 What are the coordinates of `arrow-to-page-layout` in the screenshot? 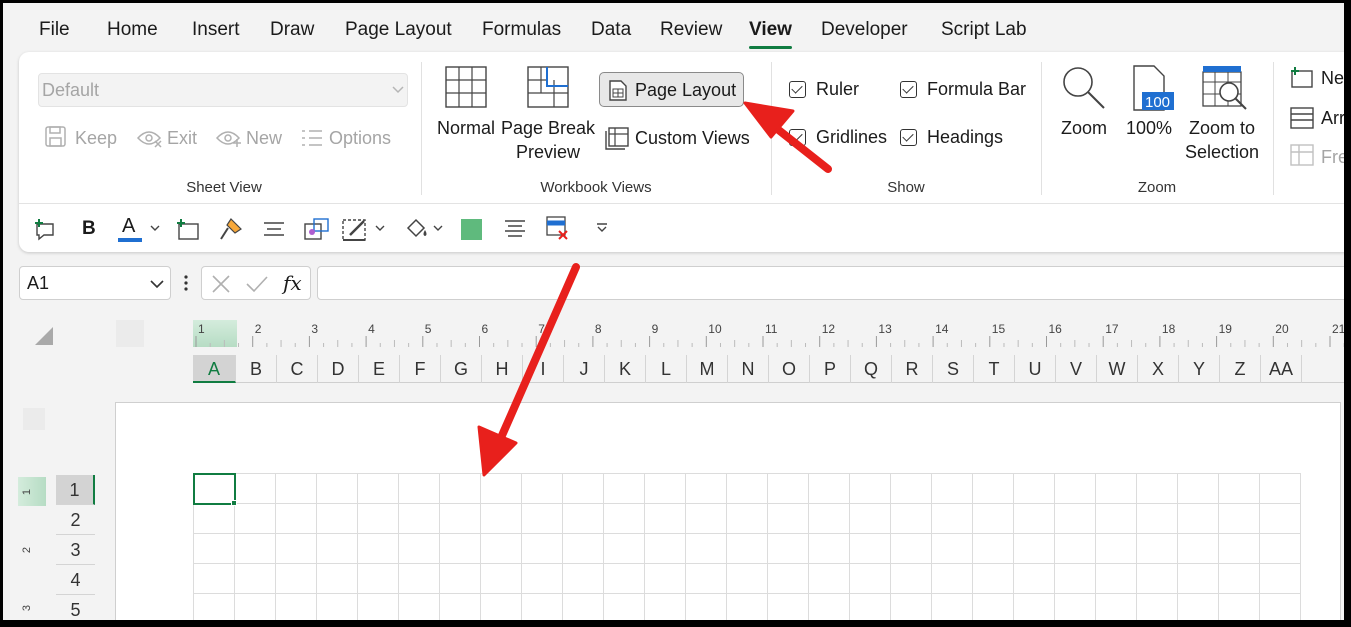 It's located at (787, 137).